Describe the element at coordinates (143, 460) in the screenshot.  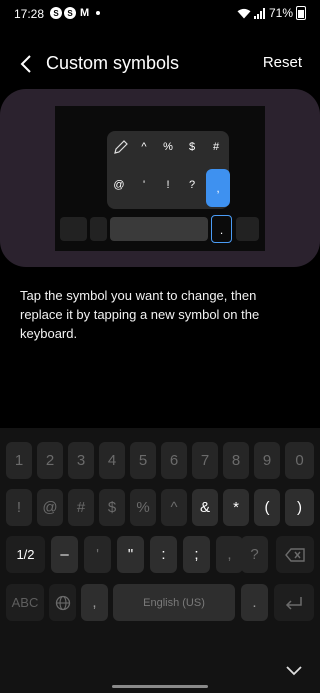
I see `key-5: 5` at that location.